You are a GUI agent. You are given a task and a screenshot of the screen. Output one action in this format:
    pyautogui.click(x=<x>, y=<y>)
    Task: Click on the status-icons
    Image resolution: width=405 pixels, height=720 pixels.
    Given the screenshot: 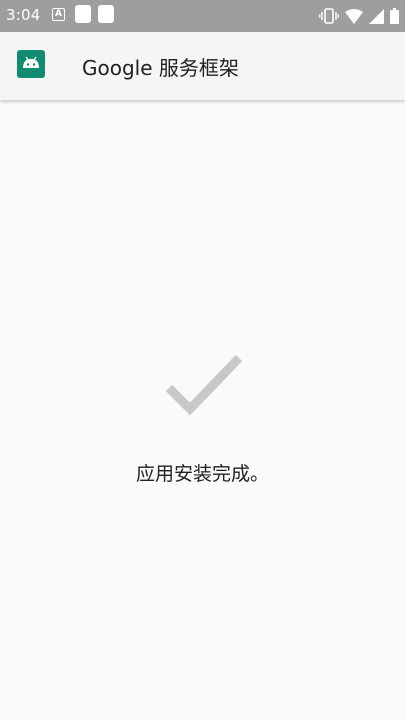 What is the action you would take?
    pyautogui.click(x=359, y=16)
    